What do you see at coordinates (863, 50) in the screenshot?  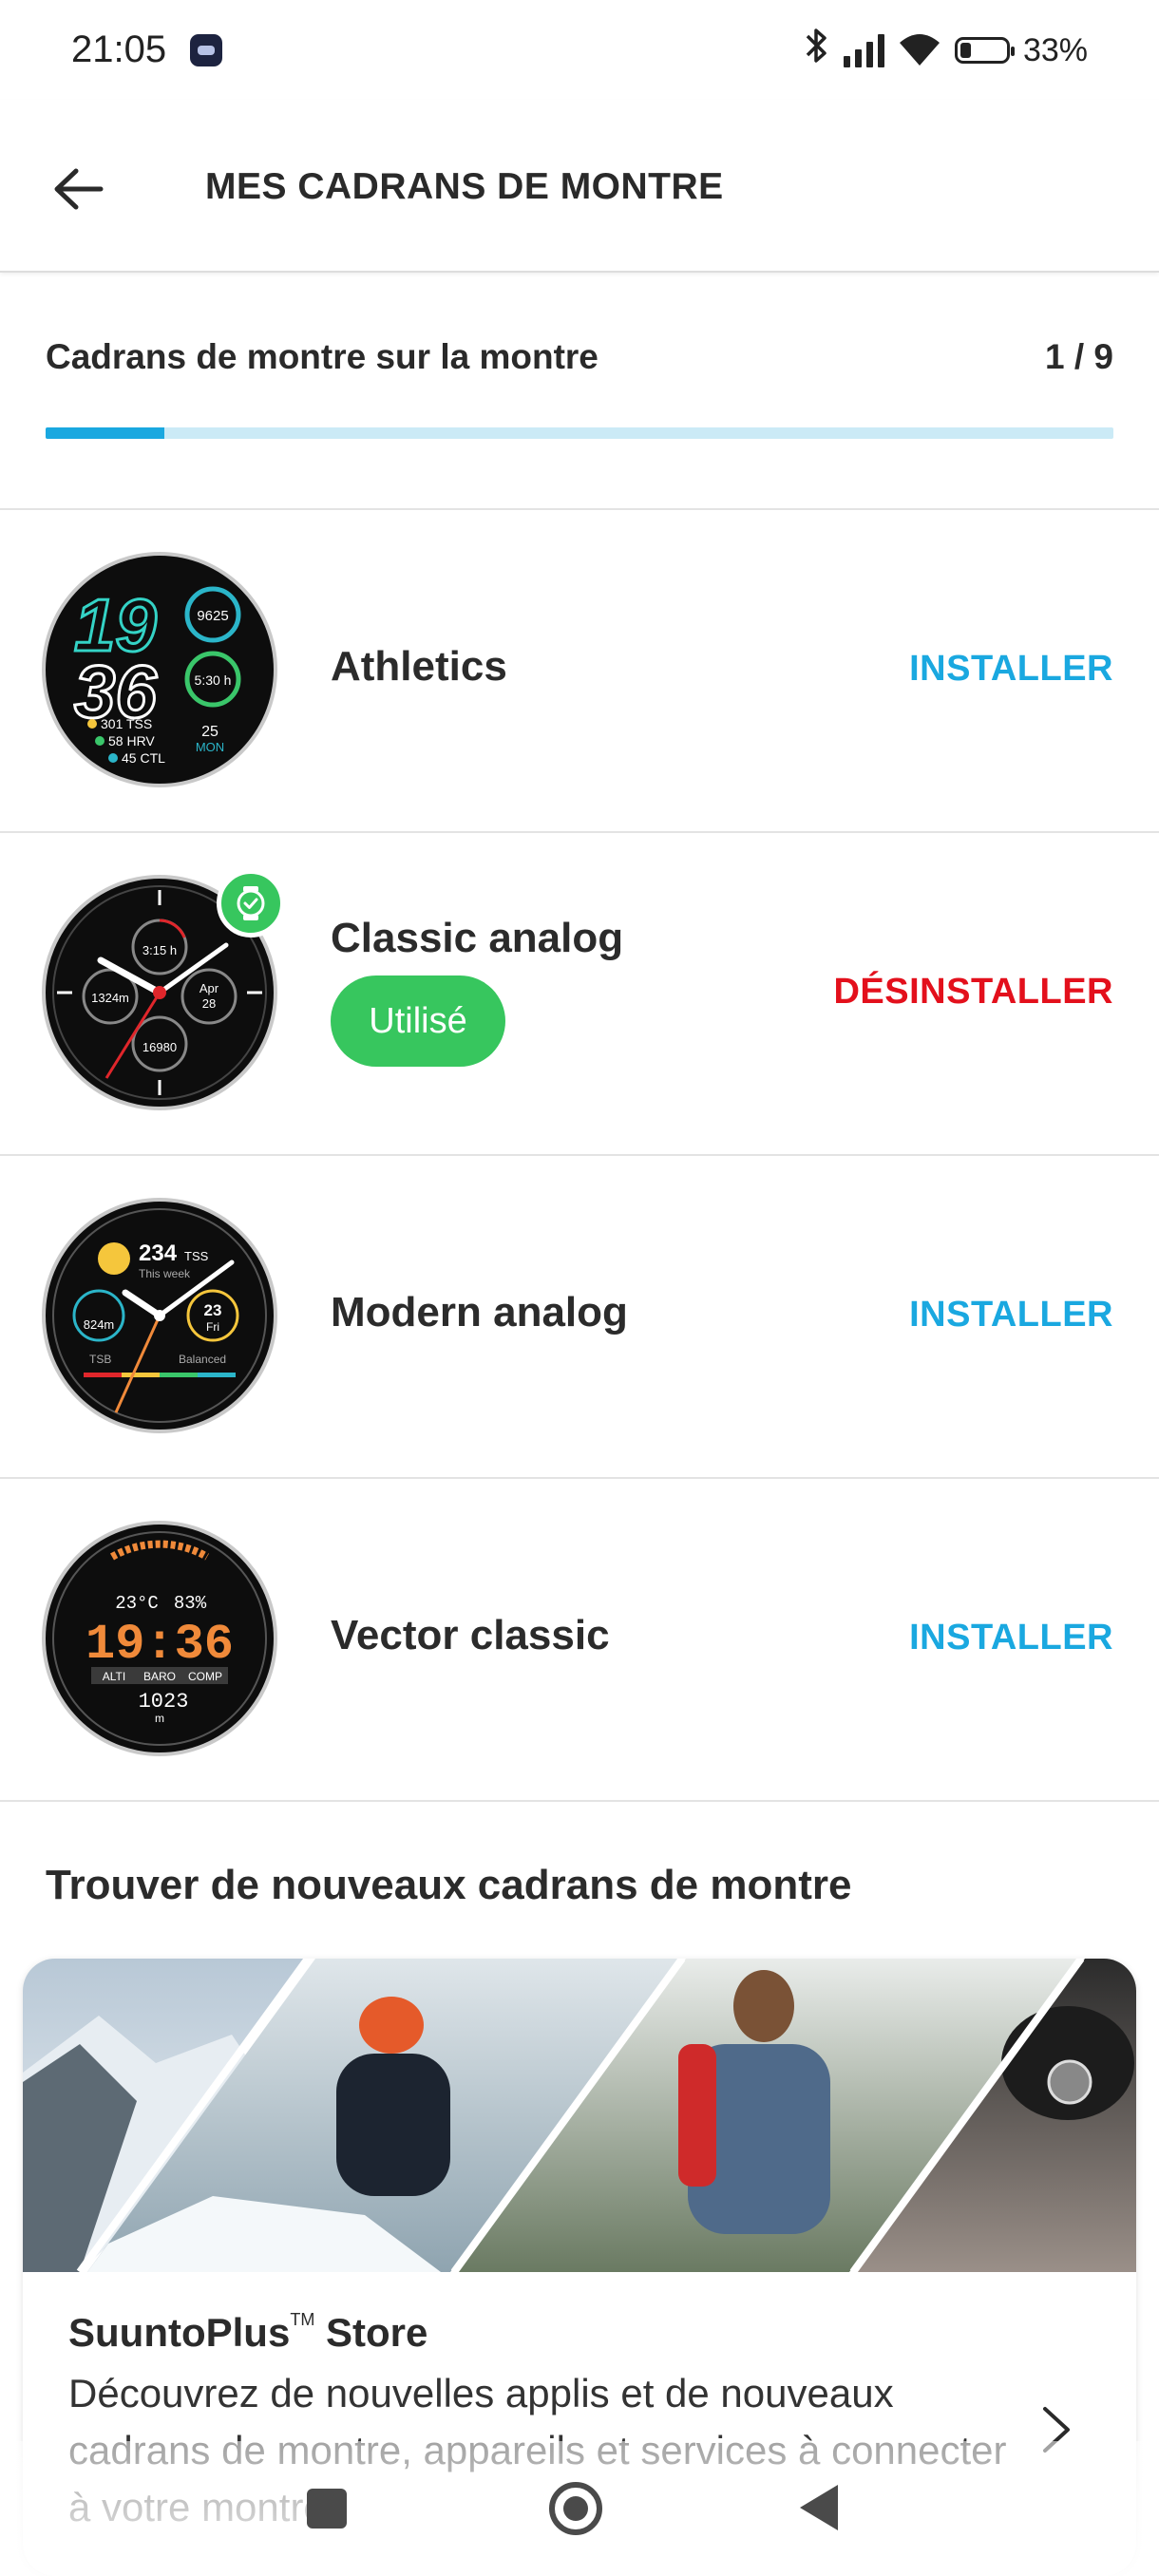 I see `cellular-signal-icon` at bounding box center [863, 50].